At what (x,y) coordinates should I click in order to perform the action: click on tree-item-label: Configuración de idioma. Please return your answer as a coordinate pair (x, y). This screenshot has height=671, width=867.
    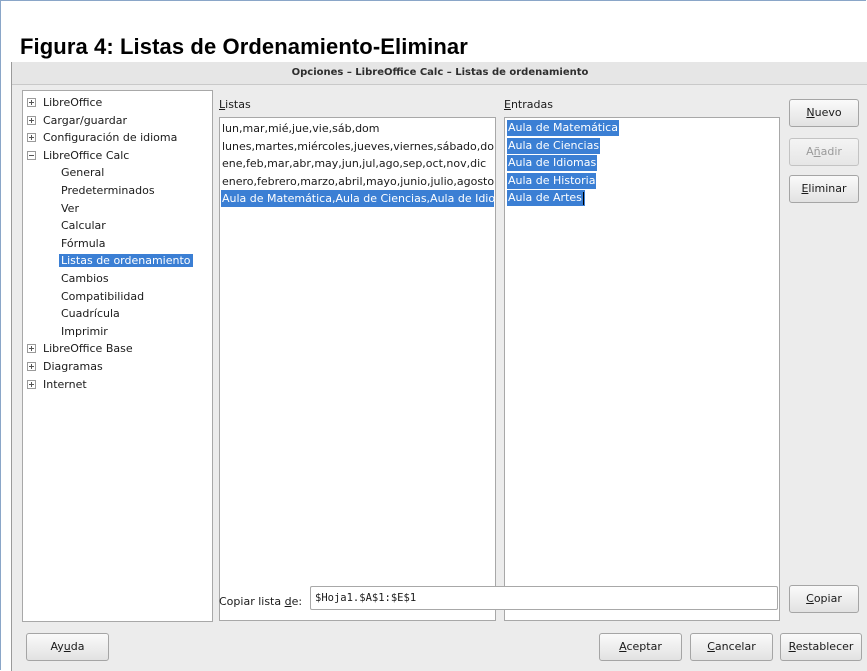
    Looking at the image, I should click on (110, 138).